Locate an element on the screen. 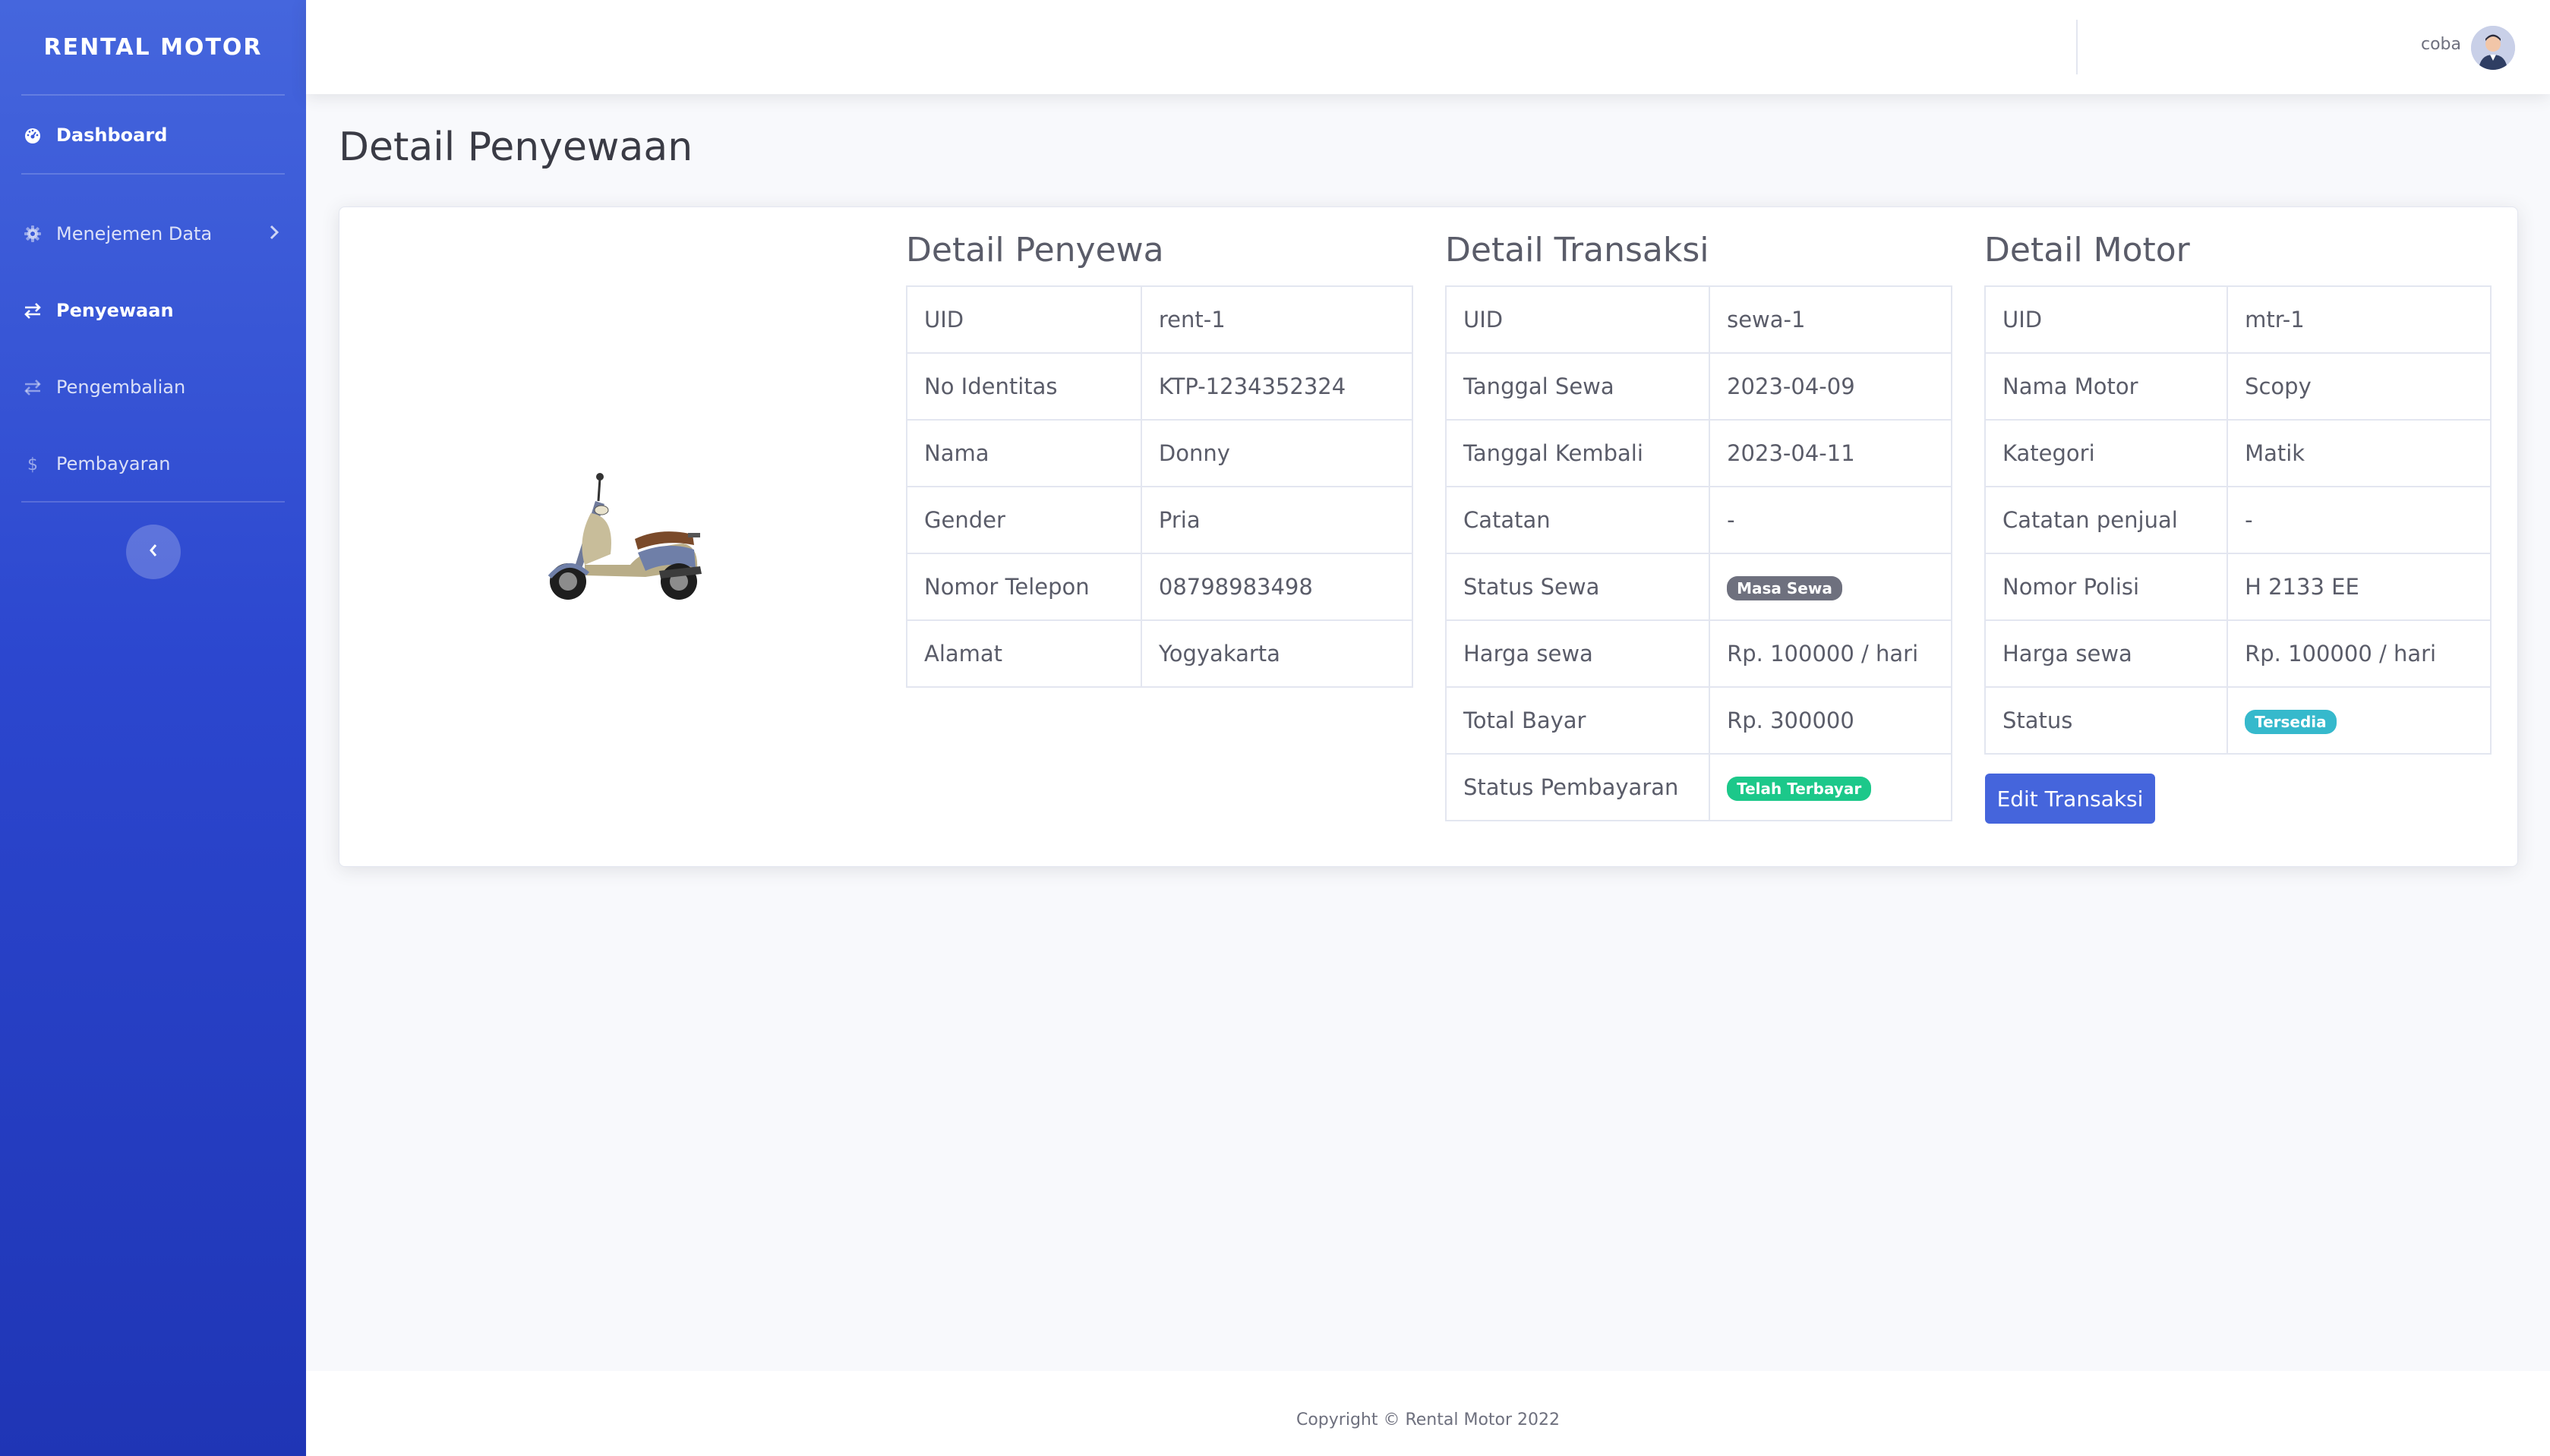  table-row: Nomor Polisi H 2133 EE is located at coordinates (2238, 587).